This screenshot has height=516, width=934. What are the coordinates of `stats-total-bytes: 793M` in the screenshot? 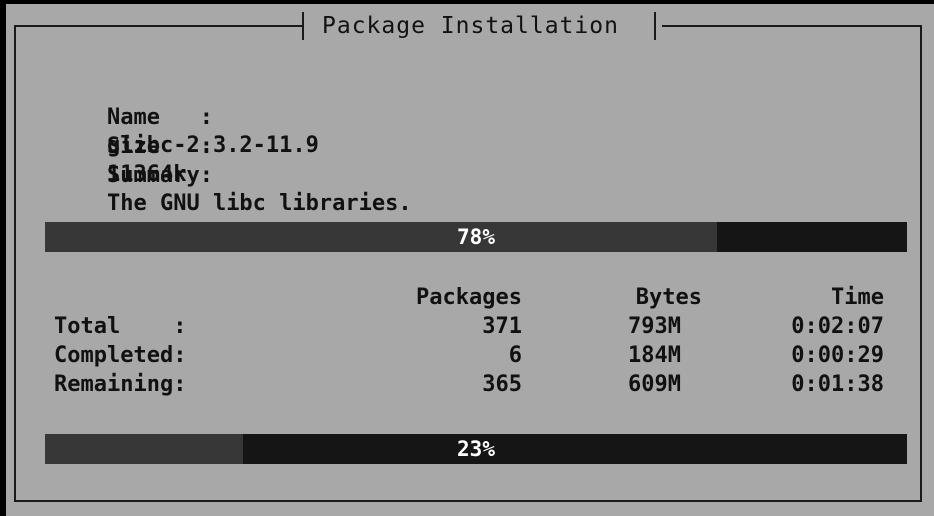 It's located at (654, 326).